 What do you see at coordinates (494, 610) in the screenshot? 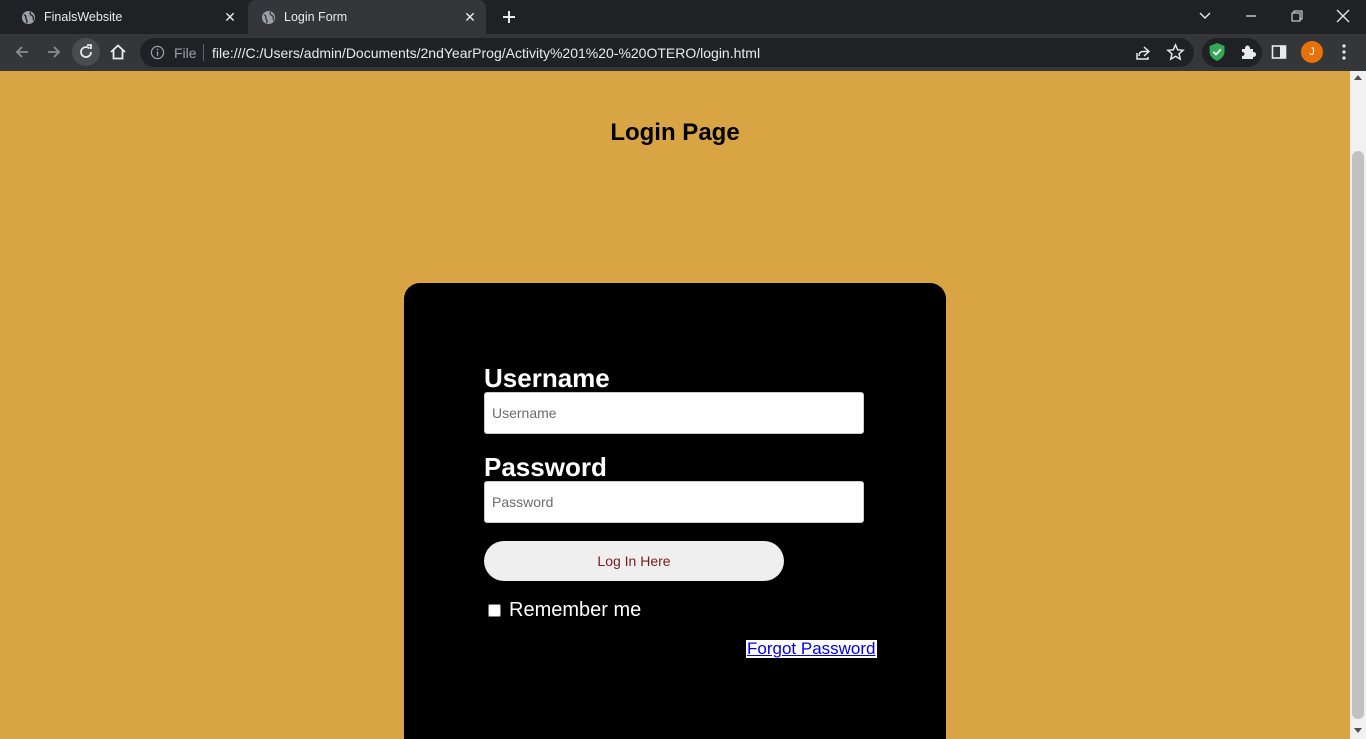
I see `remember-me-checkbox` at bounding box center [494, 610].